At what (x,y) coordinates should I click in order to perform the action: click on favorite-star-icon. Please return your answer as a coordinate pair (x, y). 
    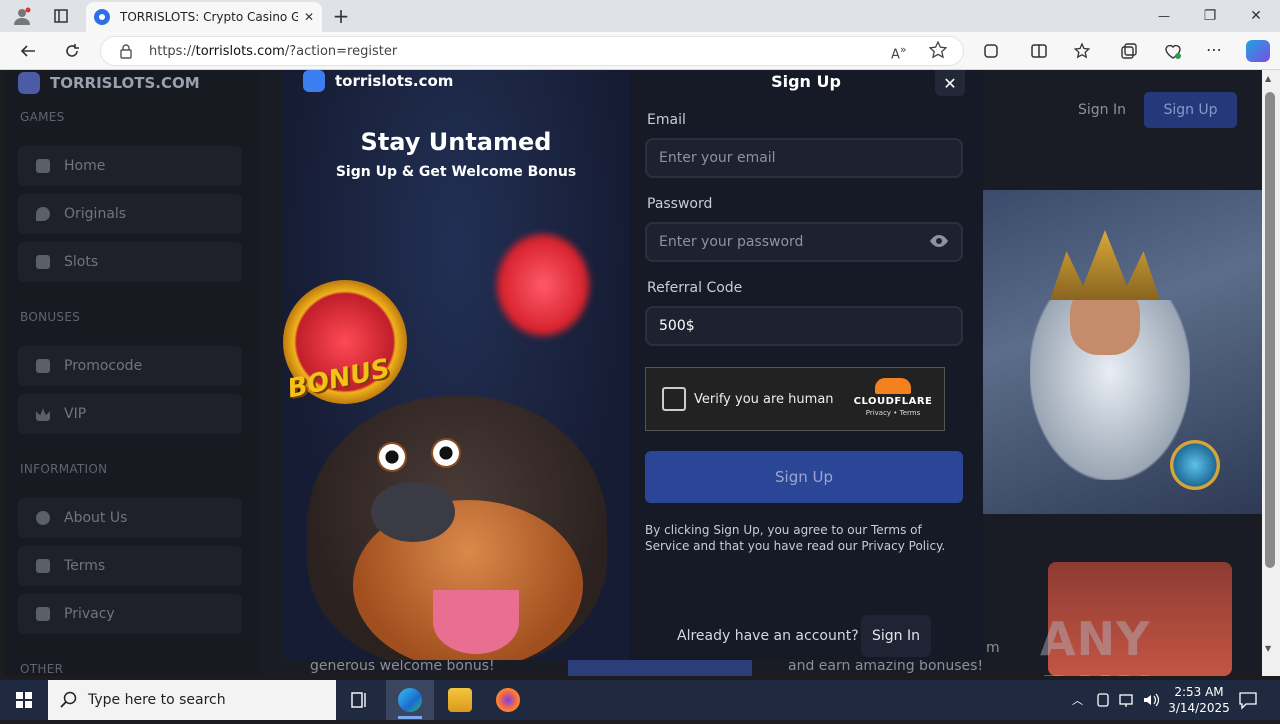
    Looking at the image, I should click on (938, 51).